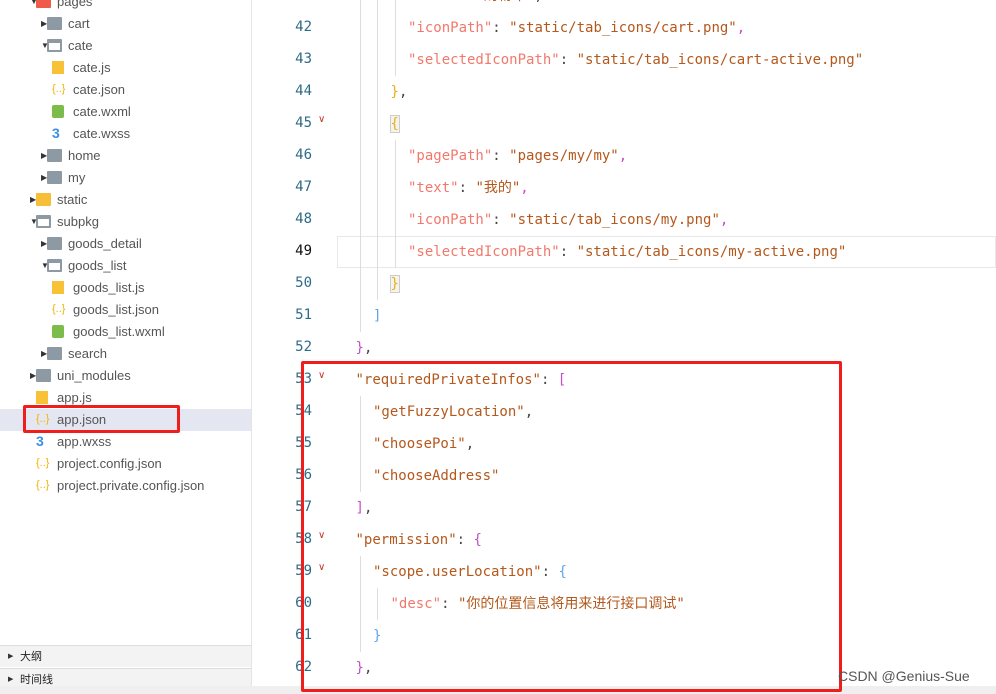 The height and width of the screenshot is (694, 996). I want to click on tree-item-label: cart, so click(79, 23).